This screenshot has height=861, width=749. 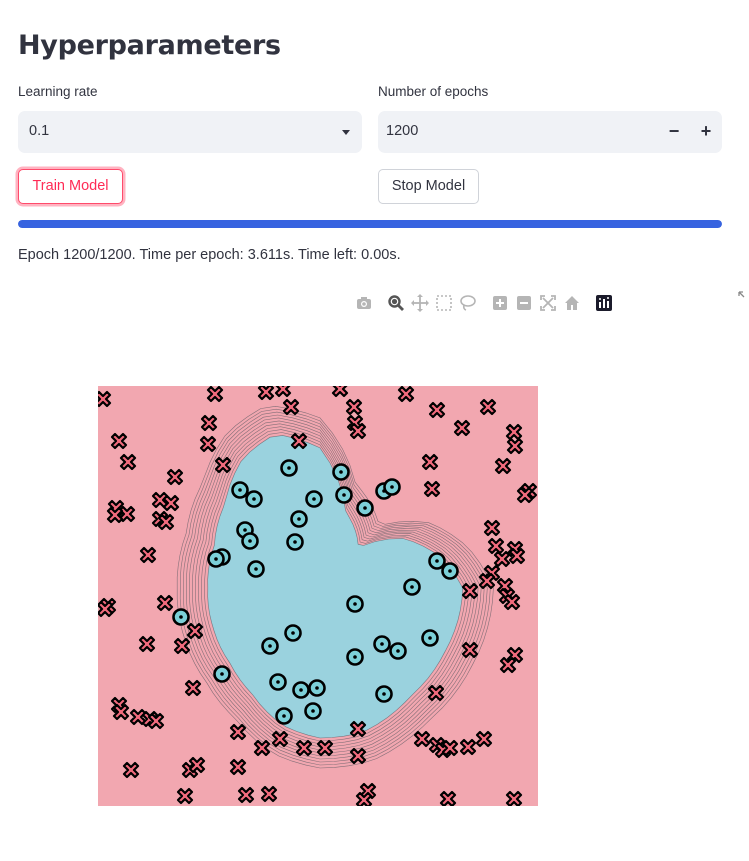 I want to click on box-select-icon, so click(x=444, y=303).